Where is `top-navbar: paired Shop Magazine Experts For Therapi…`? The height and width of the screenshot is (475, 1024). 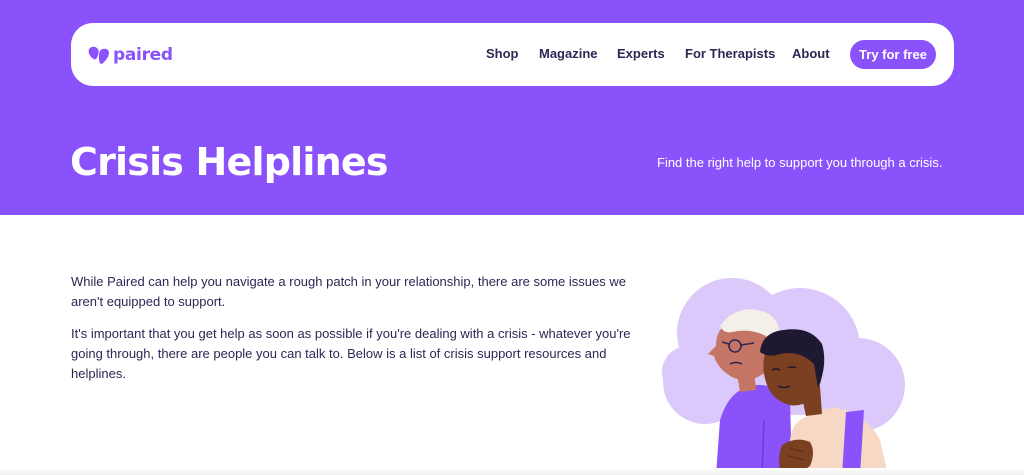 top-navbar: paired Shop Magazine Experts For Therapi… is located at coordinates (512, 54).